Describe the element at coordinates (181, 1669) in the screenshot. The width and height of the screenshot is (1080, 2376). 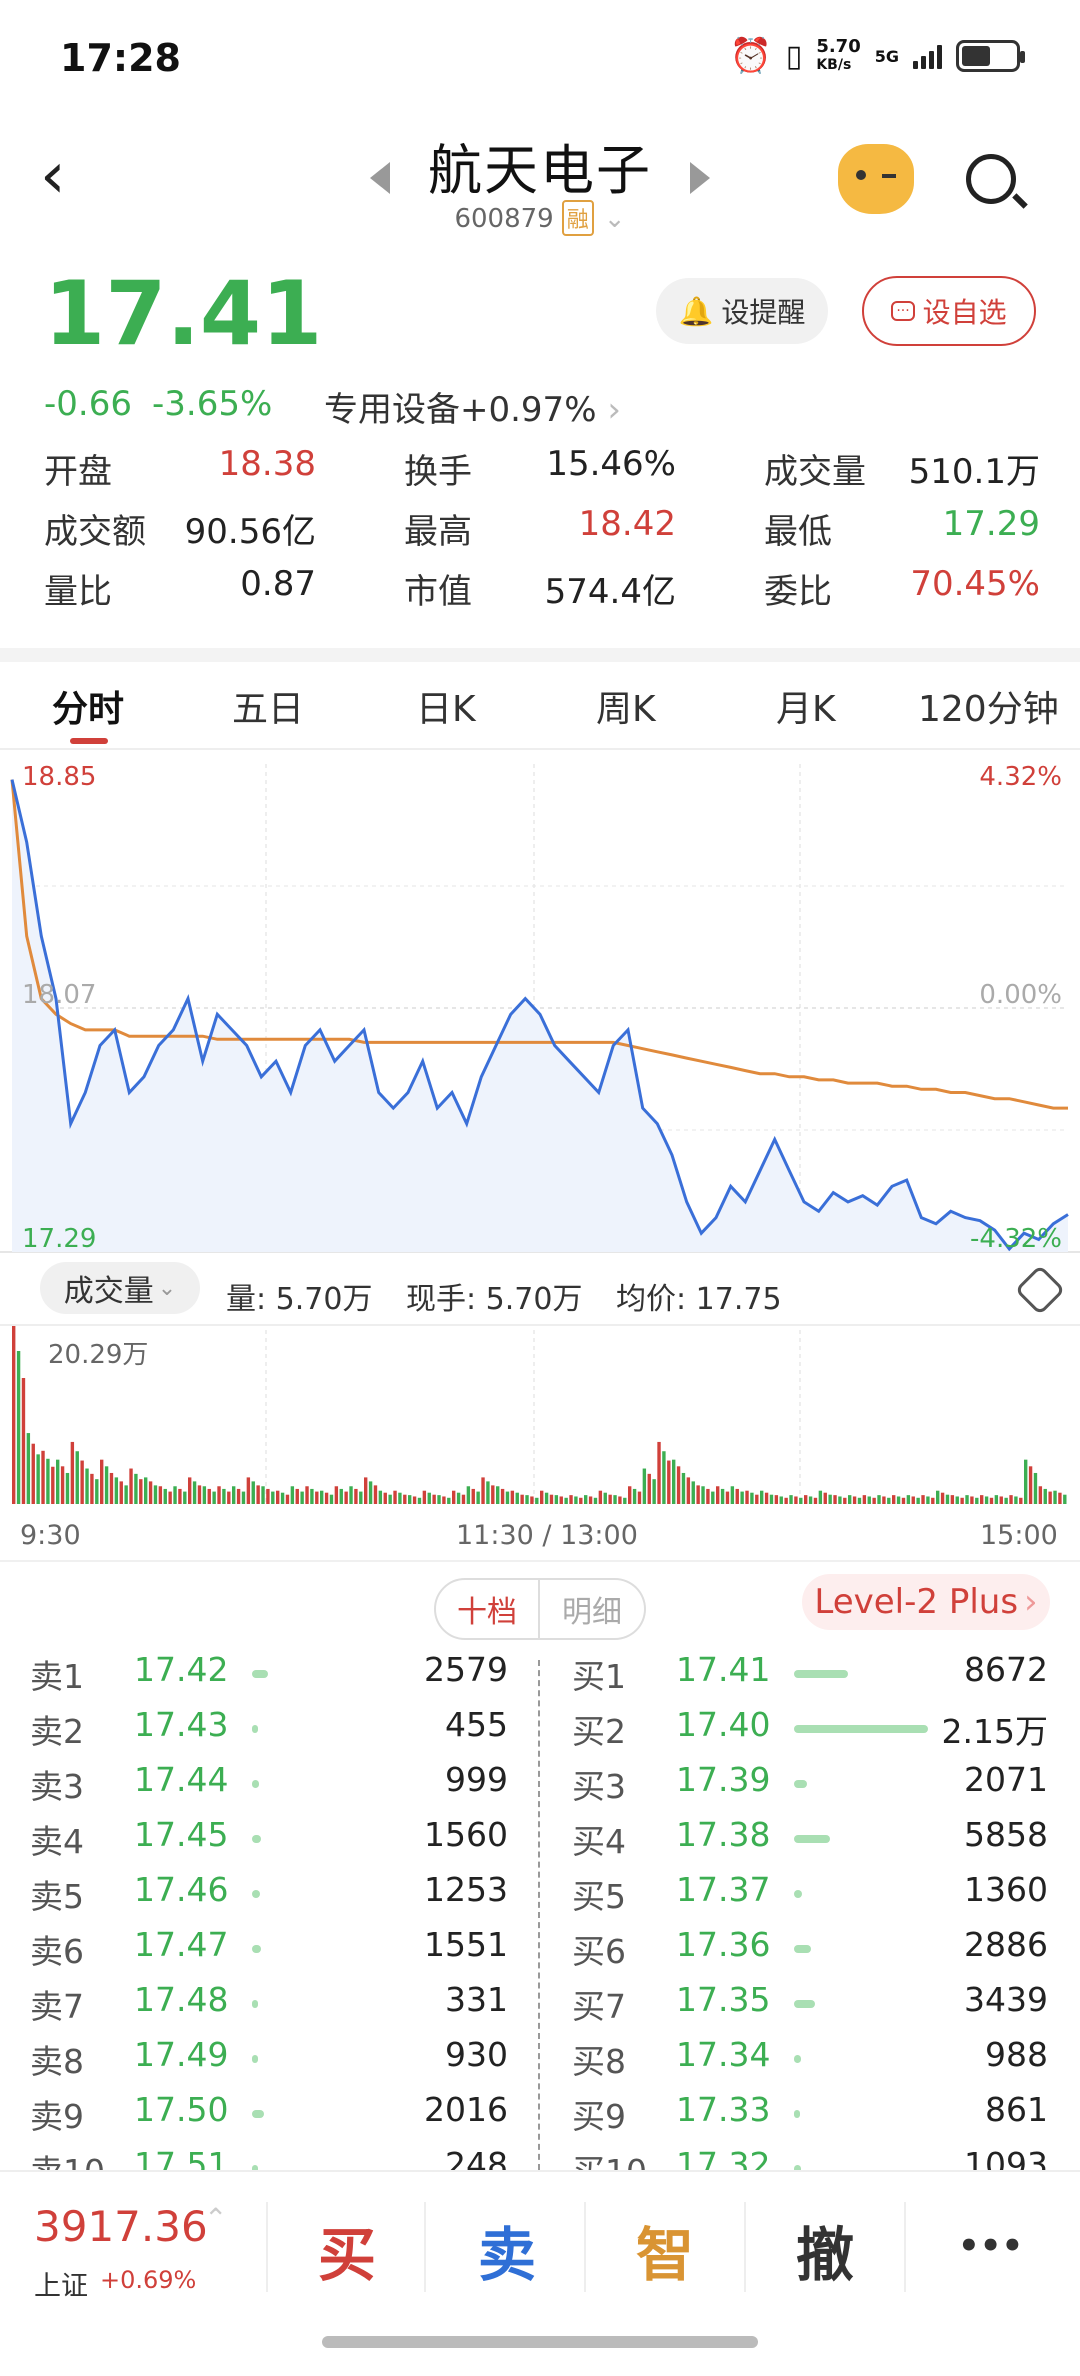
I see `sell-level-price: 17.42` at that location.